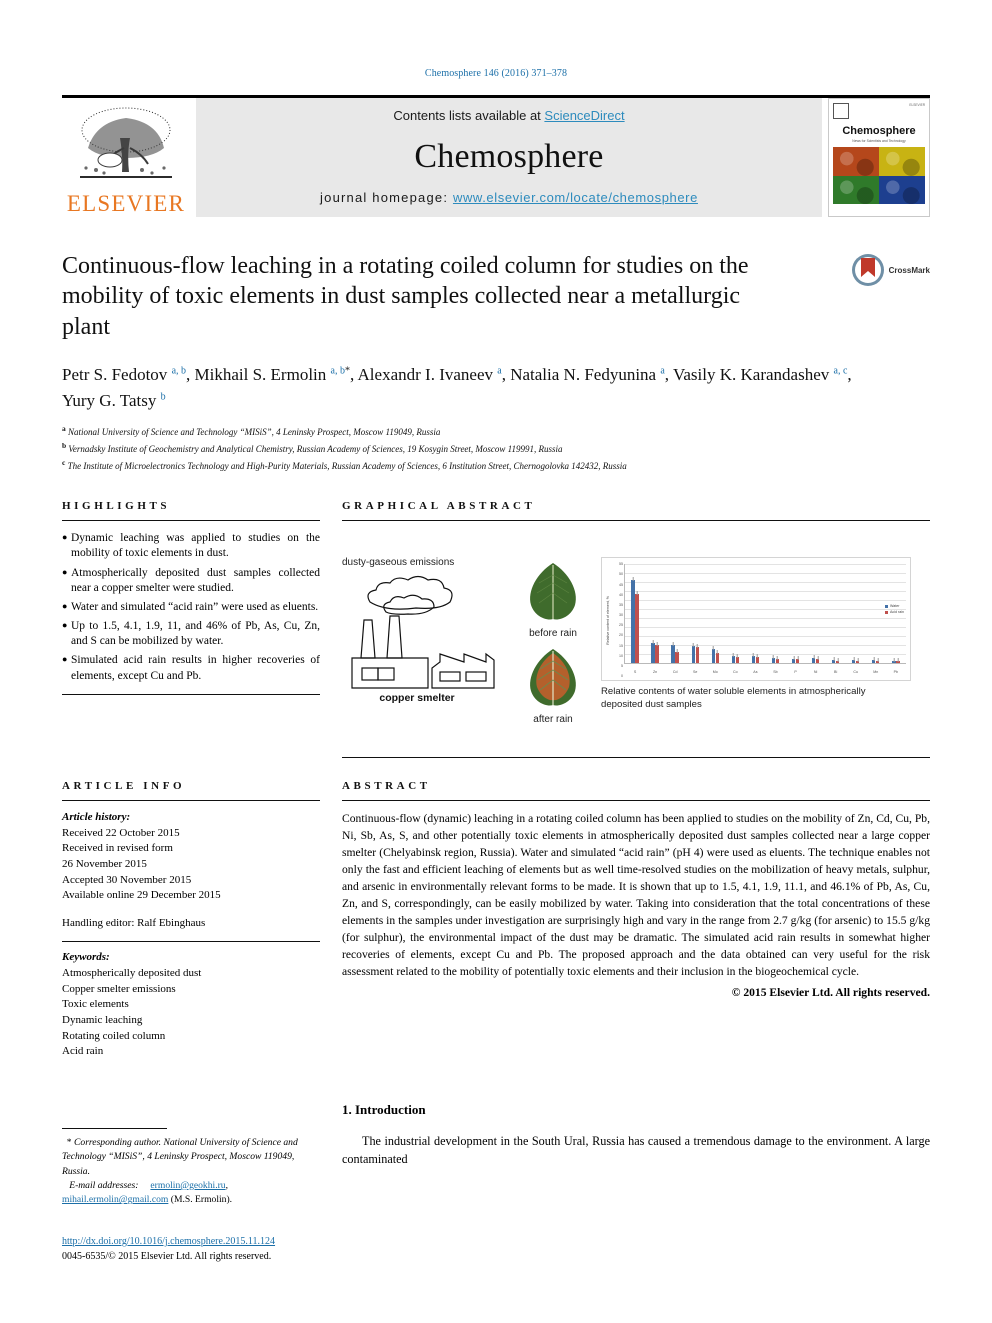 The width and height of the screenshot is (992, 1323). What do you see at coordinates (104, 864) in the screenshot?
I see `history-line: 26 November 2015` at bounding box center [104, 864].